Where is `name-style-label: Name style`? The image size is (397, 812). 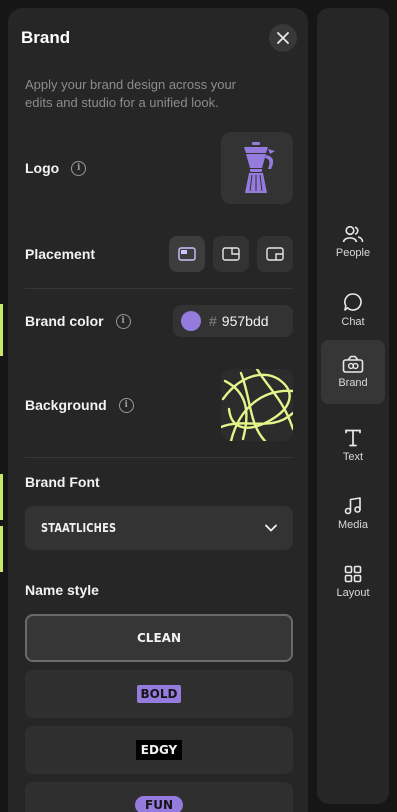
name-style-label: Name style is located at coordinates (62, 590).